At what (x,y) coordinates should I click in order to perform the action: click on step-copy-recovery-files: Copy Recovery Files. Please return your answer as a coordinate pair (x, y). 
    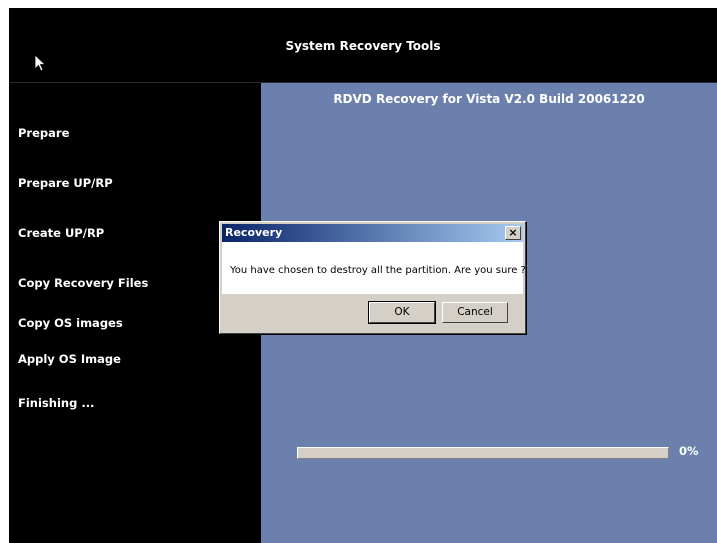
    Looking at the image, I should click on (83, 283).